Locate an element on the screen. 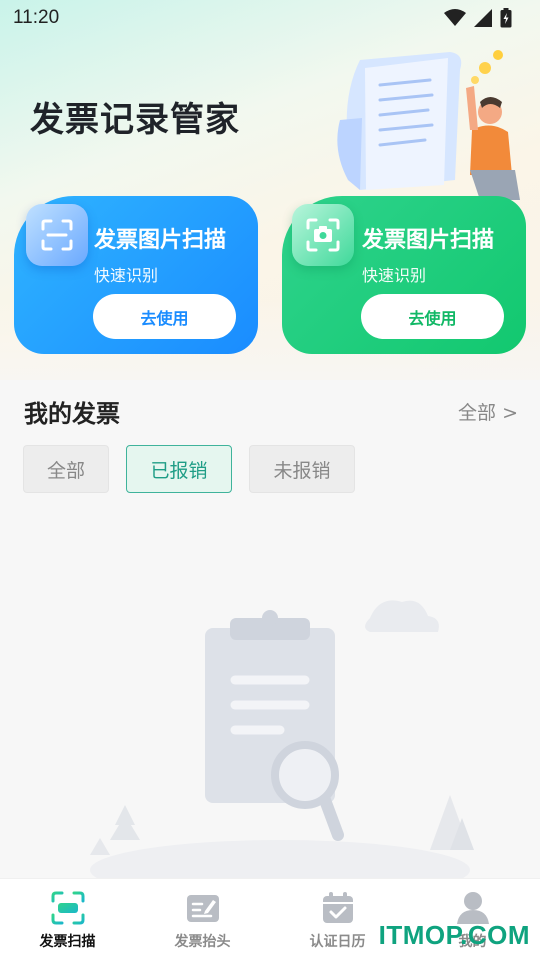  filter-tab-not-reimbursed: 未报销 is located at coordinates (302, 469).